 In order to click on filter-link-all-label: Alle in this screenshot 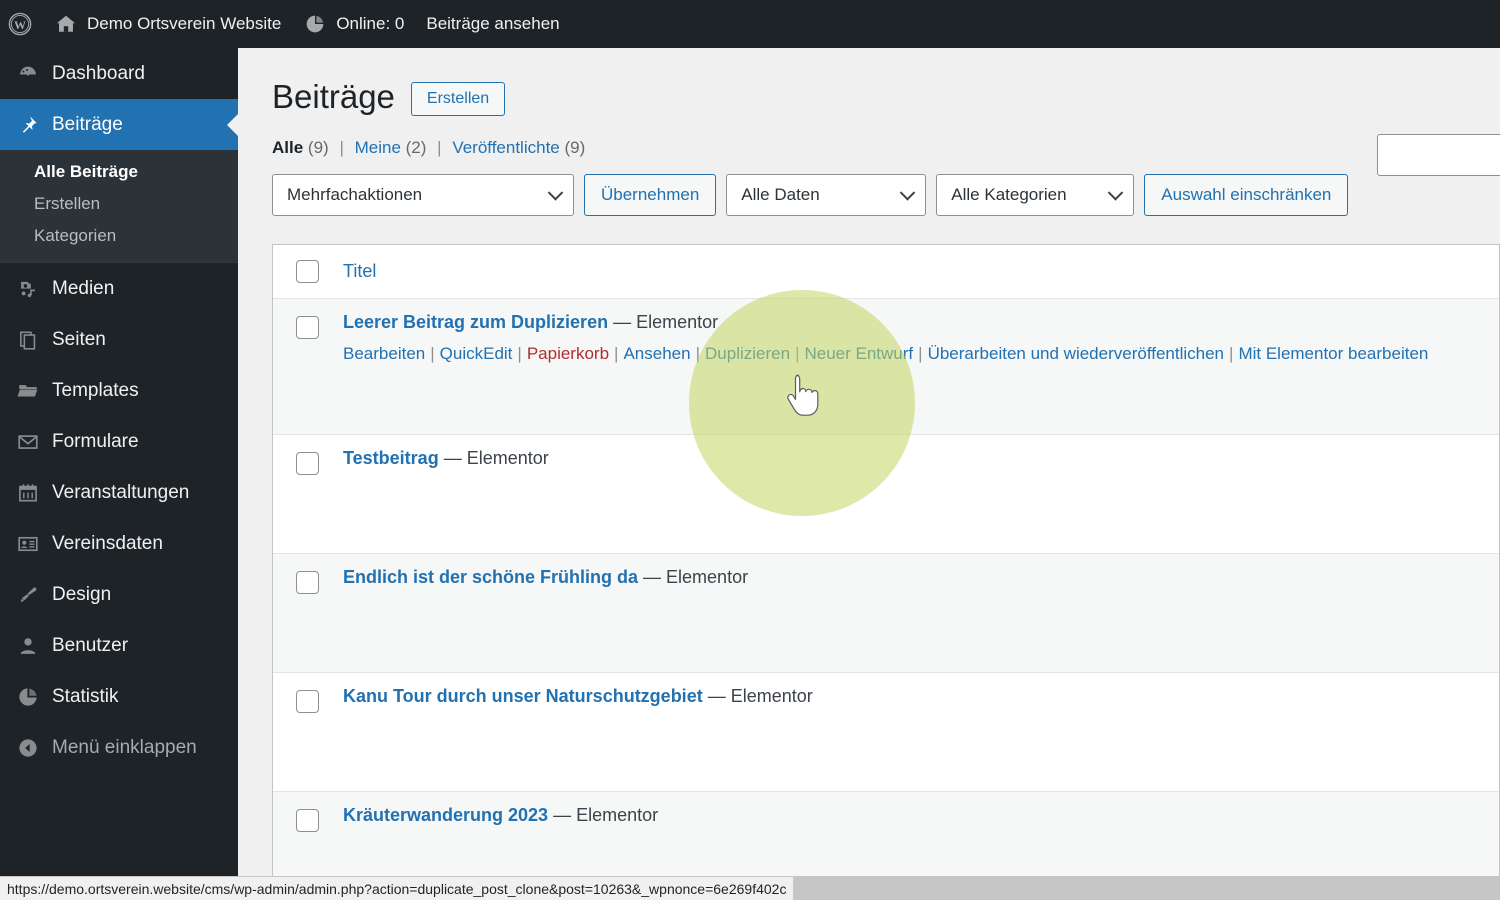, I will do `click(288, 147)`.